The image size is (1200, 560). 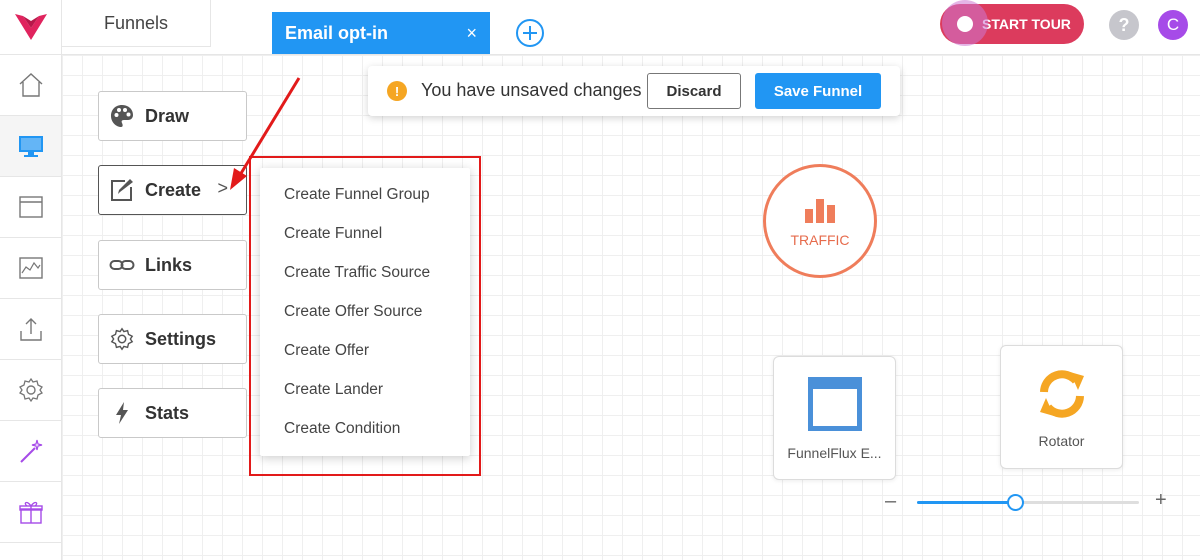 I want to click on lightning-icon, so click(x=122, y=413).